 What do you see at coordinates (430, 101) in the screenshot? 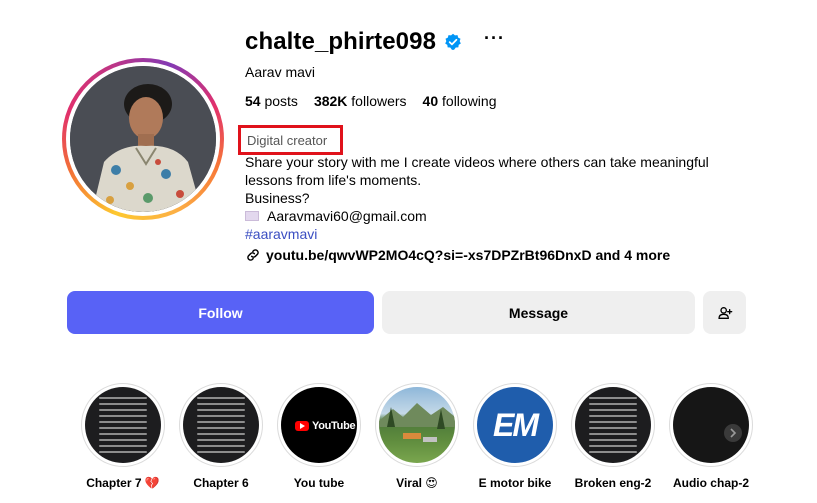
I see `following-count: 40` at bounding box center [430, 101].